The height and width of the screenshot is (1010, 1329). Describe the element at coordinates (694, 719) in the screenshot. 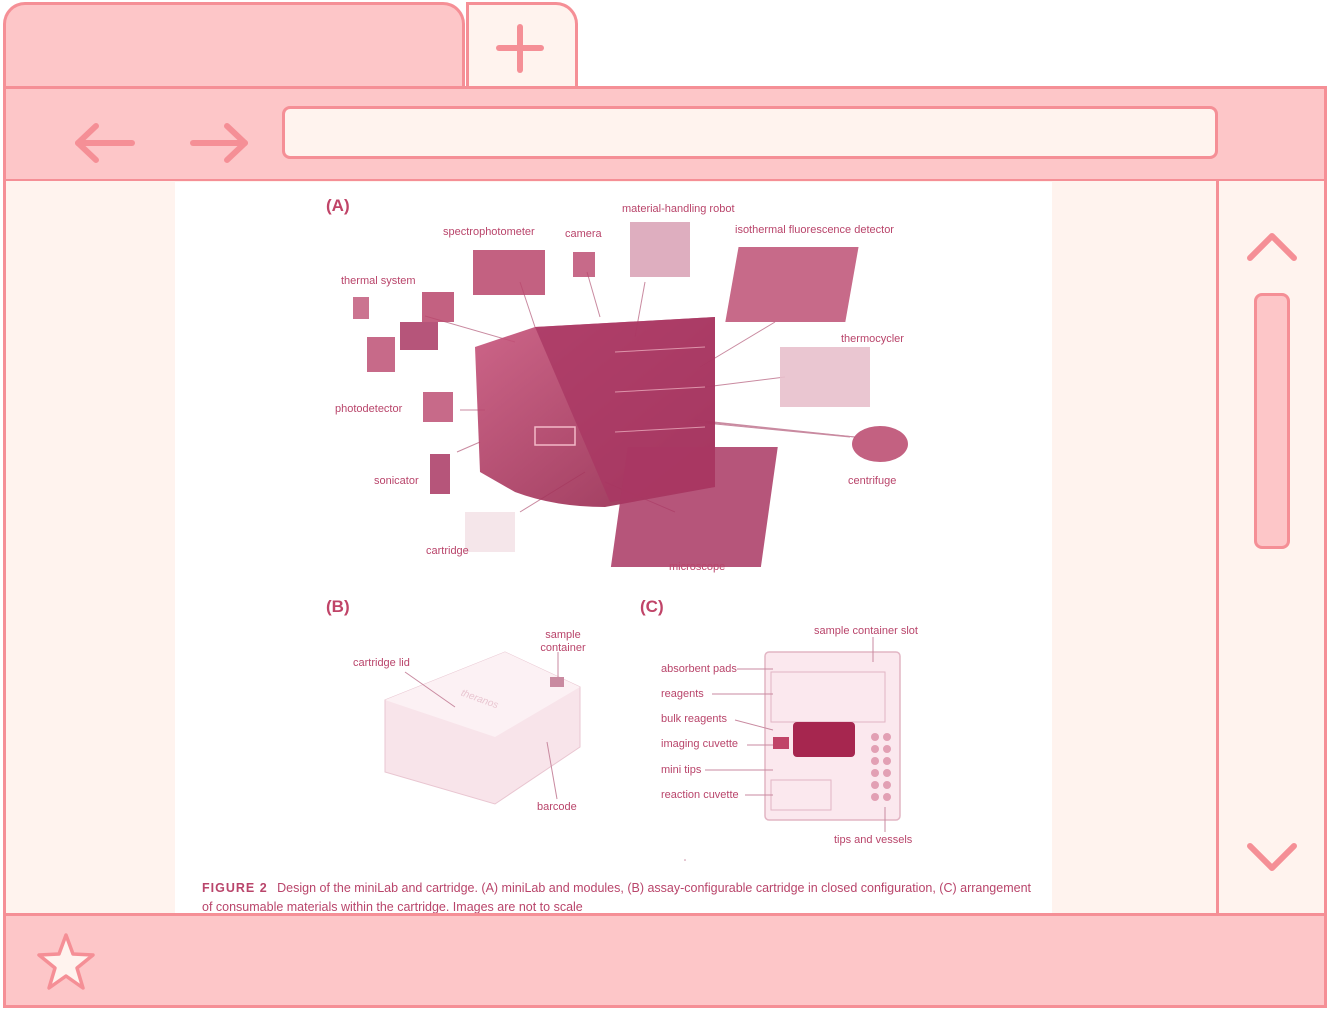

I see `label-bulk-reagents: bulk reagents` at that location.